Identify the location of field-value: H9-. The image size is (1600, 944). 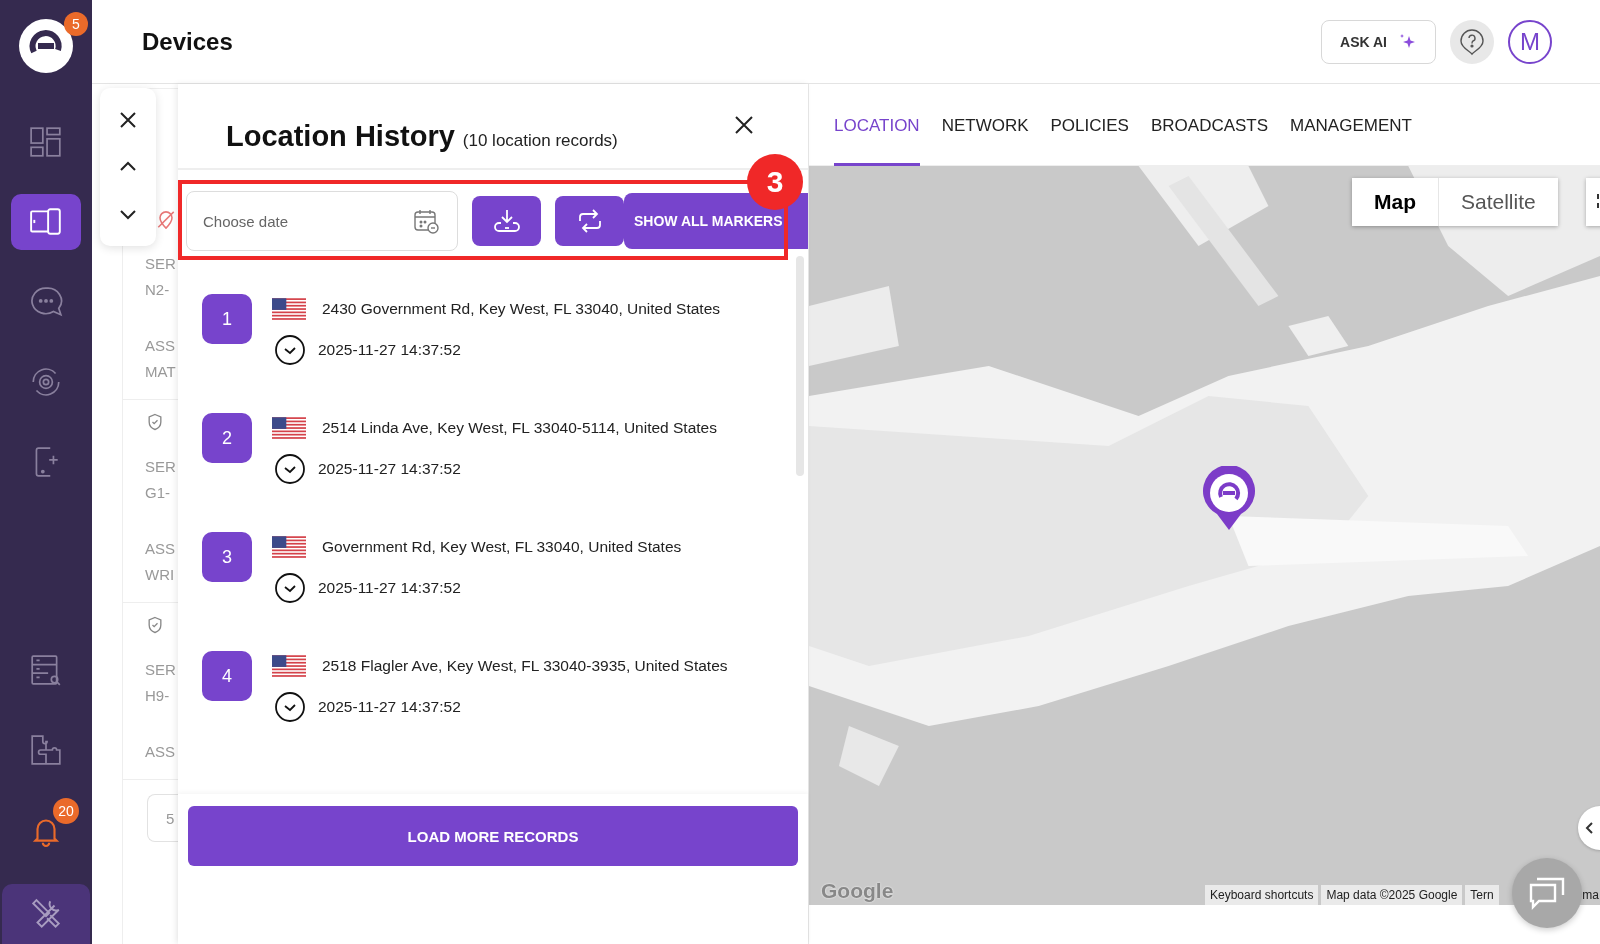
(158, 696).